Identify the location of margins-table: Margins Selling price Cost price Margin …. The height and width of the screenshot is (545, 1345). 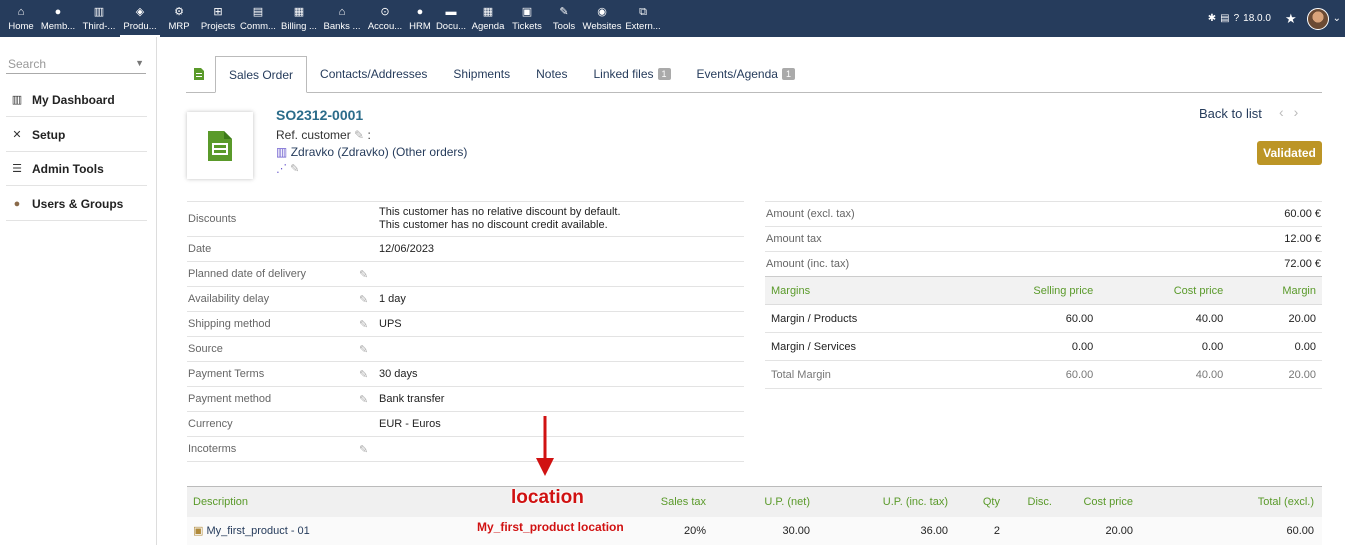
(1043, 332).